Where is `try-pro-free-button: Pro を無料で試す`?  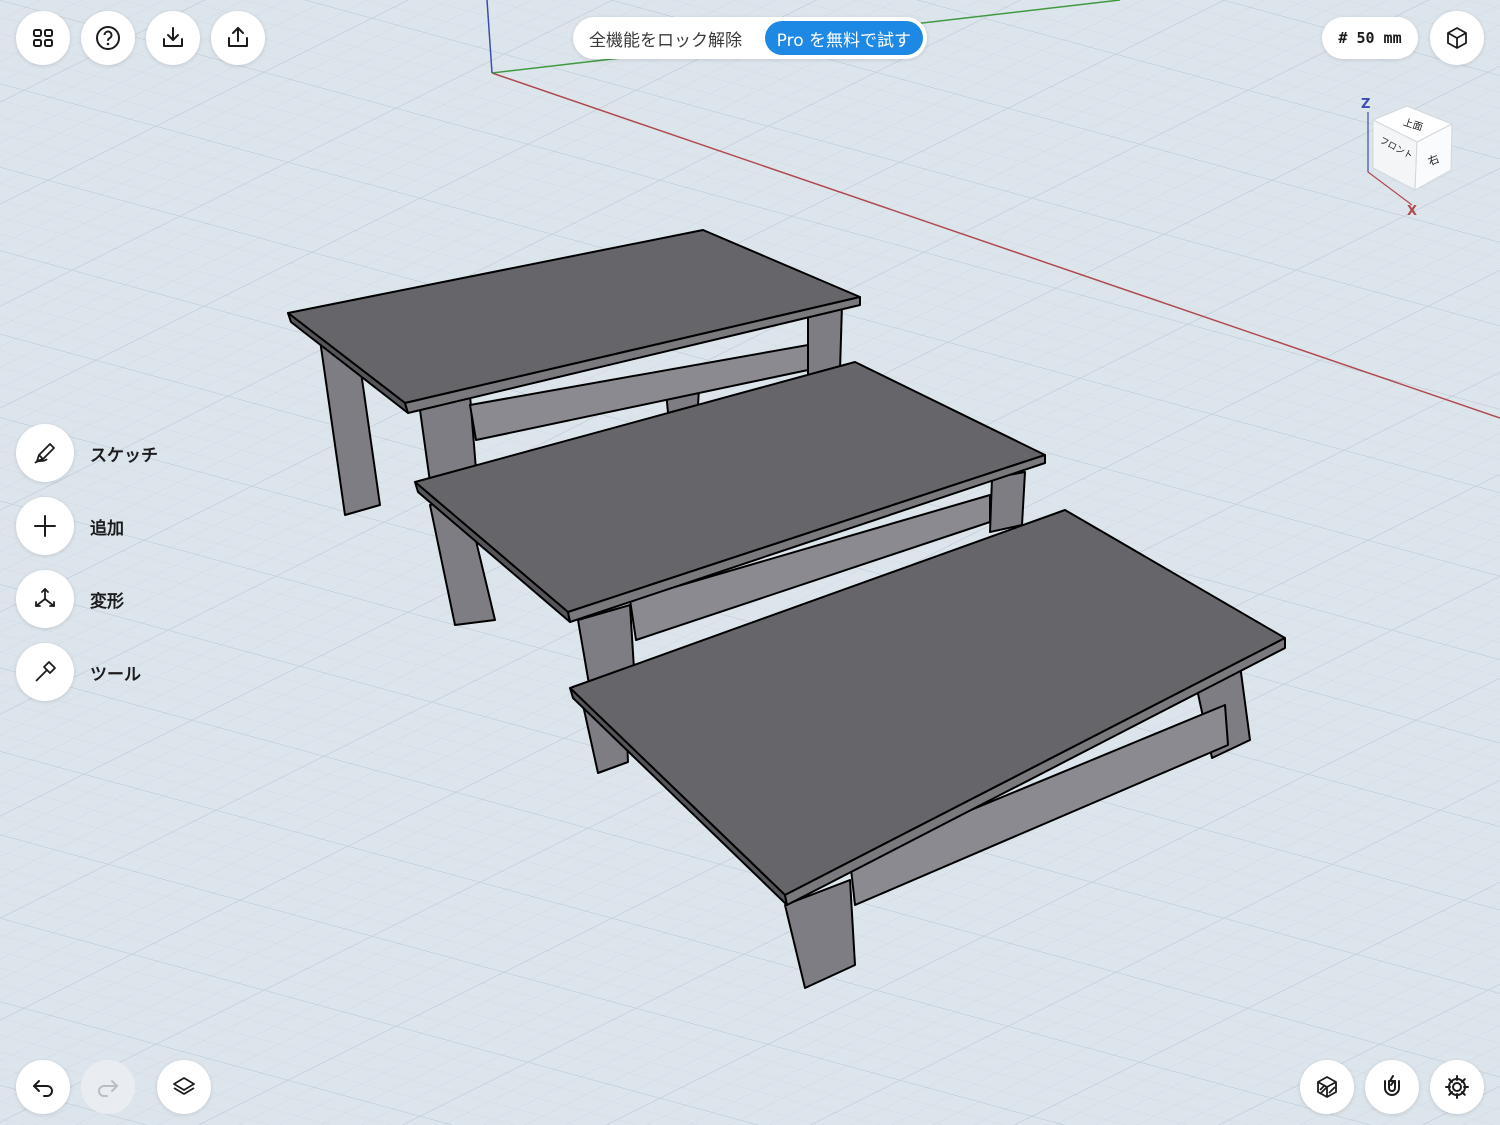 try-pro-free-button: Pro を無料で試す is located at coordinates (843, 38).